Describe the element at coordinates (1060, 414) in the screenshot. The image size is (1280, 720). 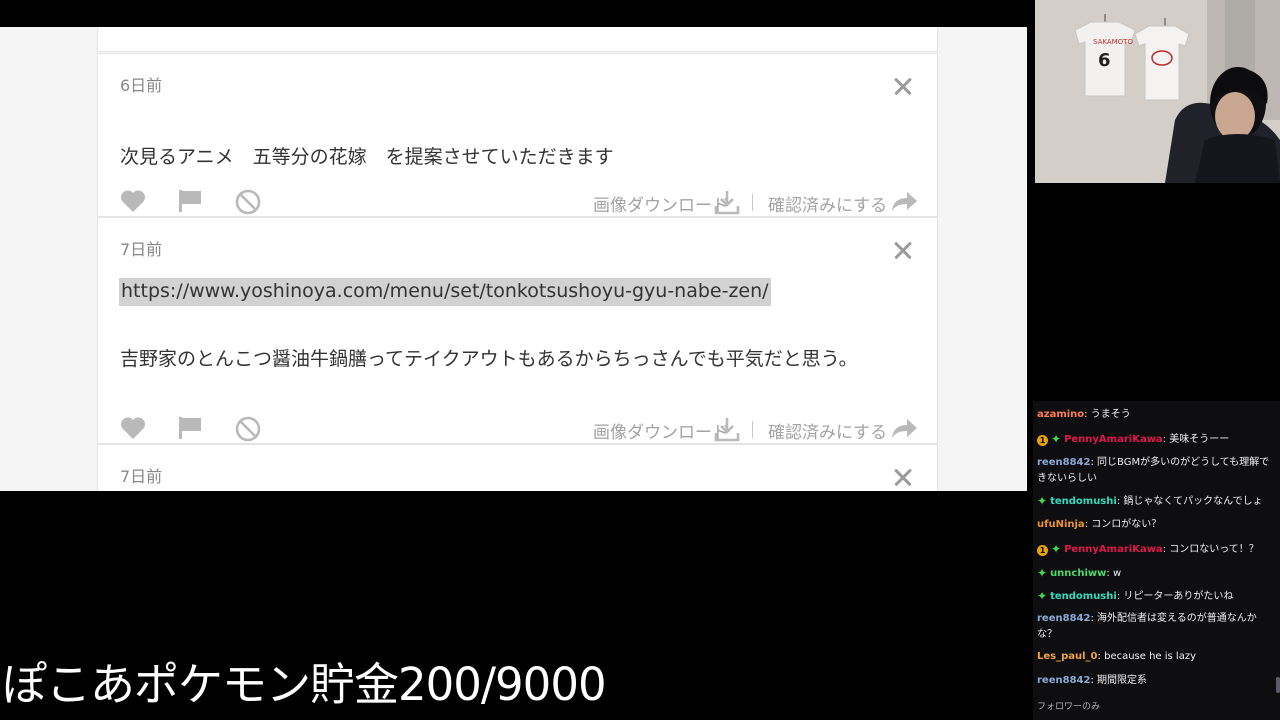
I see `chat-username: azamino` at that location.